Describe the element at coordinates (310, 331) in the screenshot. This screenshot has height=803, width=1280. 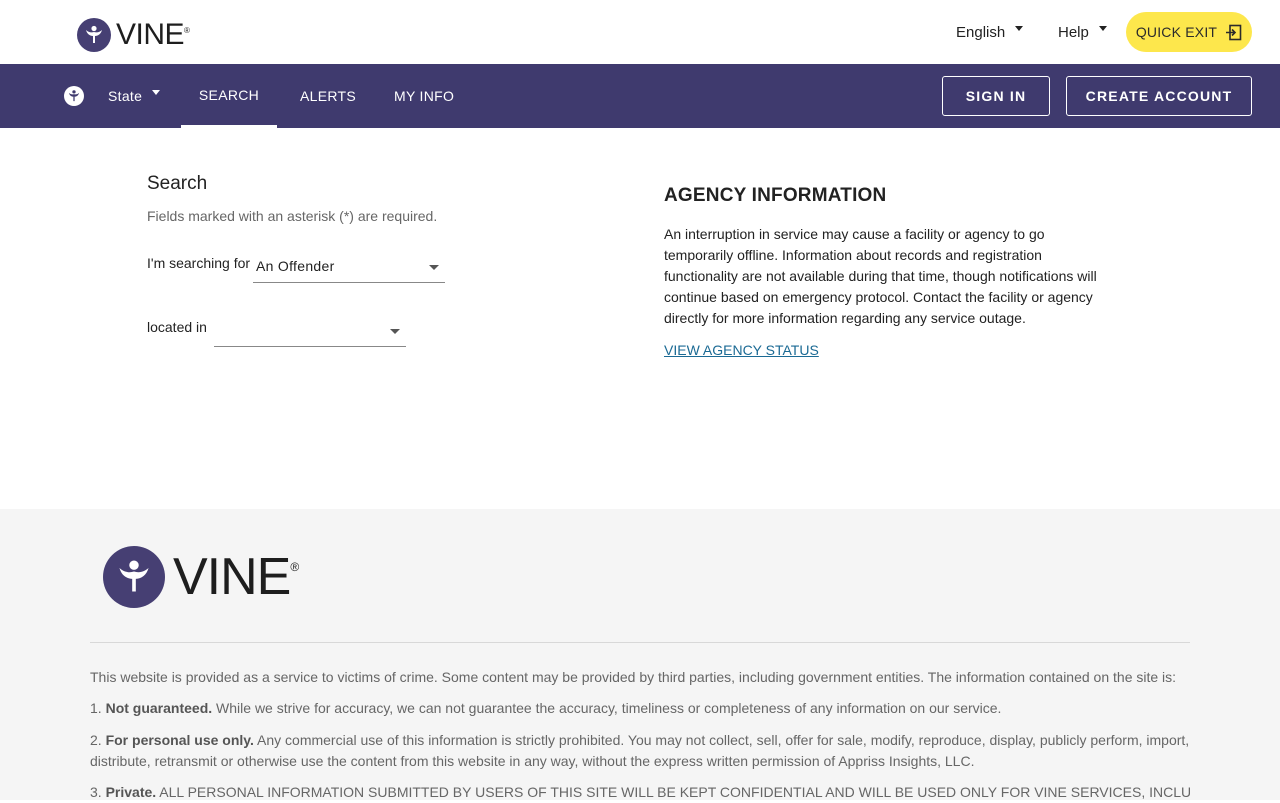
I see `located-in-select` at that location.